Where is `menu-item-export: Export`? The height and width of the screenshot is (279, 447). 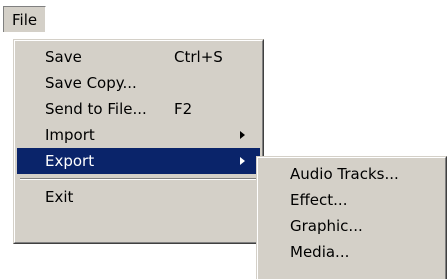
menu-item-export: Export is located at coordinates (138, 161).